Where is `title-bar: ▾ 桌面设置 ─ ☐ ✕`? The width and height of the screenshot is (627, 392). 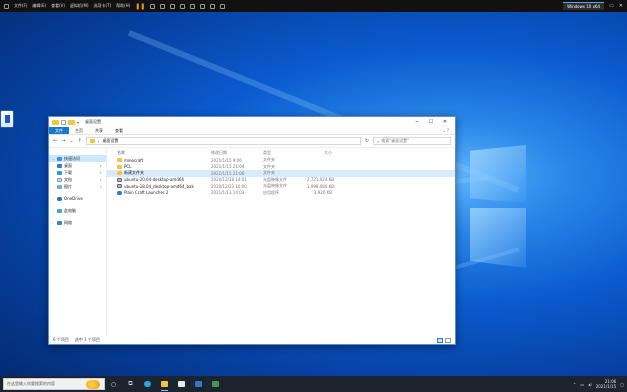 title-bar: ▾ 桌面设置 ─ ☐ ✕ is located at coordinates (252, 122).